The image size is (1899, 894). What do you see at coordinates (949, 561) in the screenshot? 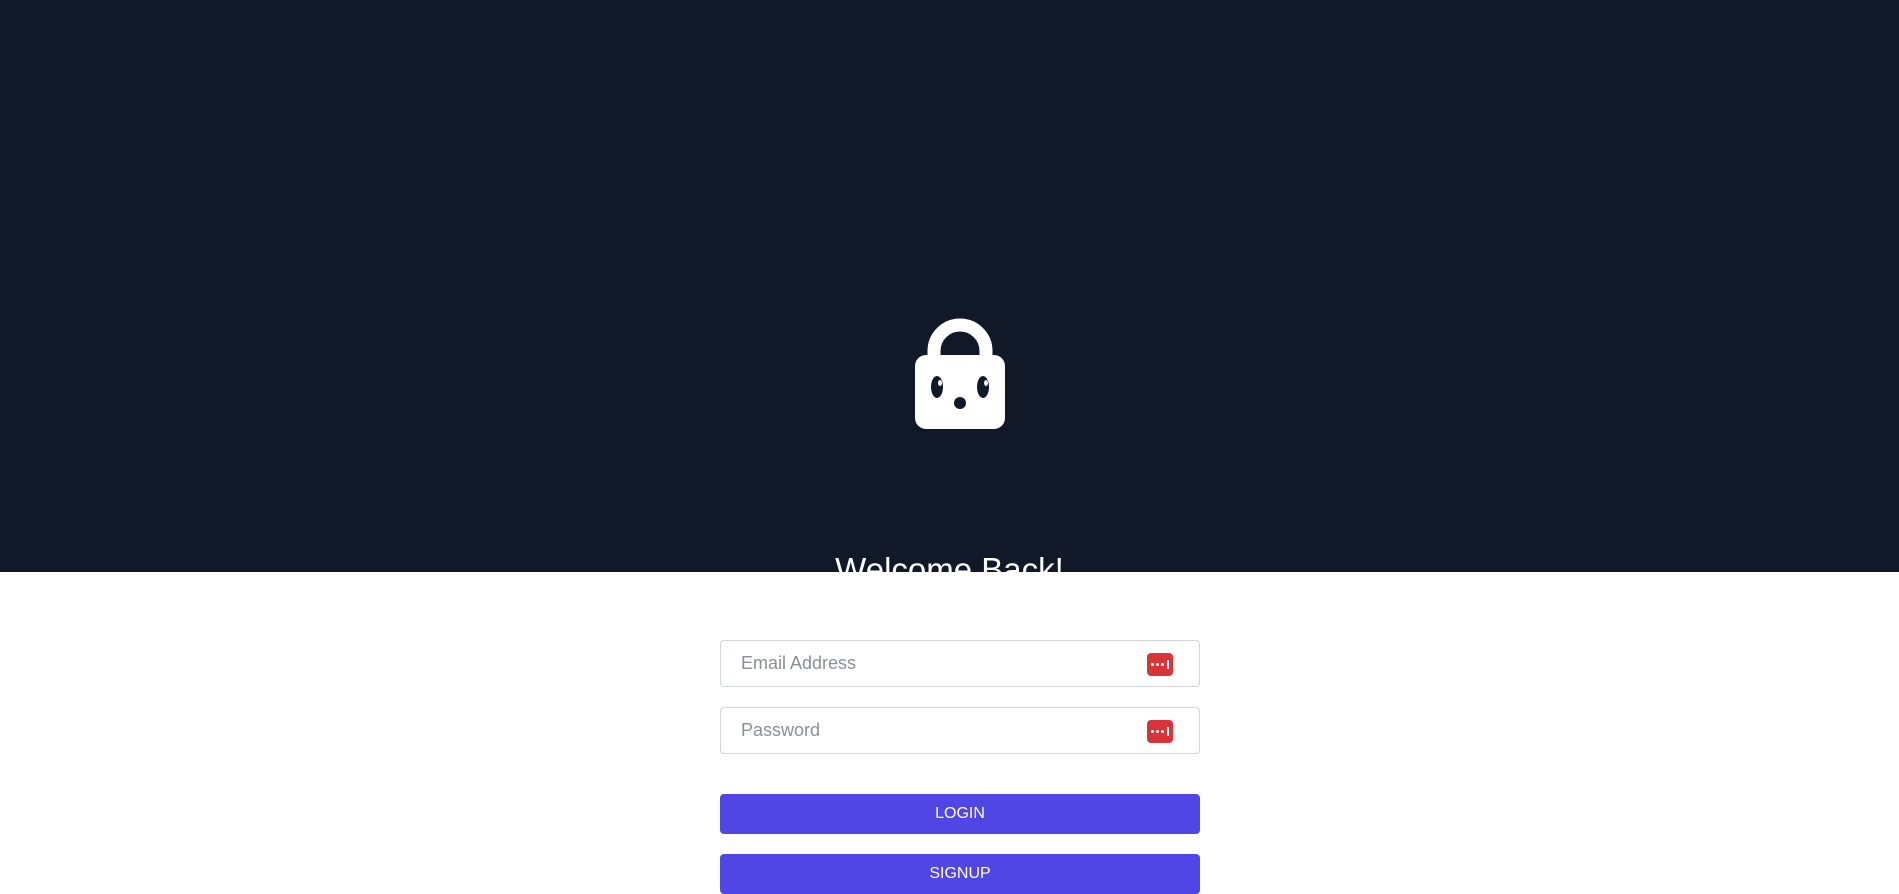
I see `page-title: Welcome Back!` at bounding box center [949, 561].